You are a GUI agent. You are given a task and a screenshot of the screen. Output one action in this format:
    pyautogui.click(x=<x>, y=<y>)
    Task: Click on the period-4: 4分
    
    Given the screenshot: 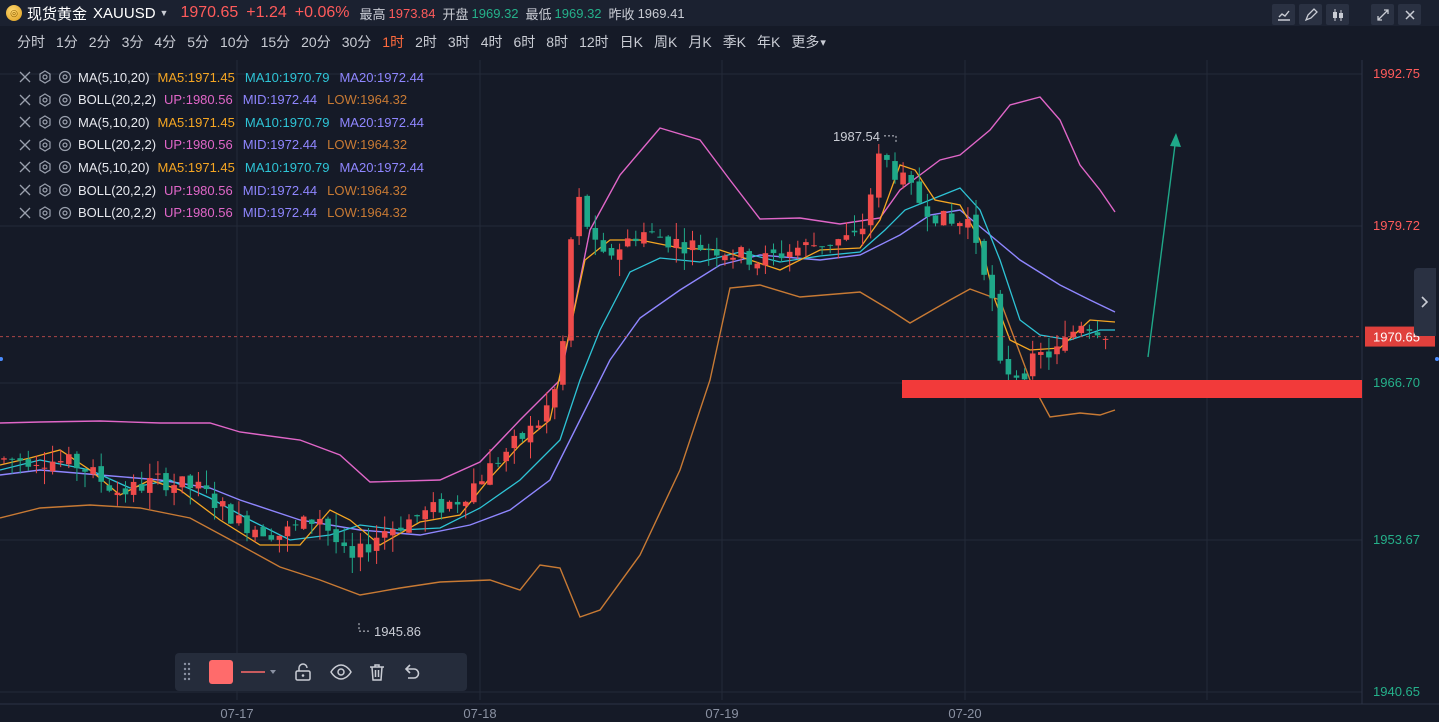 What is the action you would take?
    pyautogui.click(x=165, y=42)
    